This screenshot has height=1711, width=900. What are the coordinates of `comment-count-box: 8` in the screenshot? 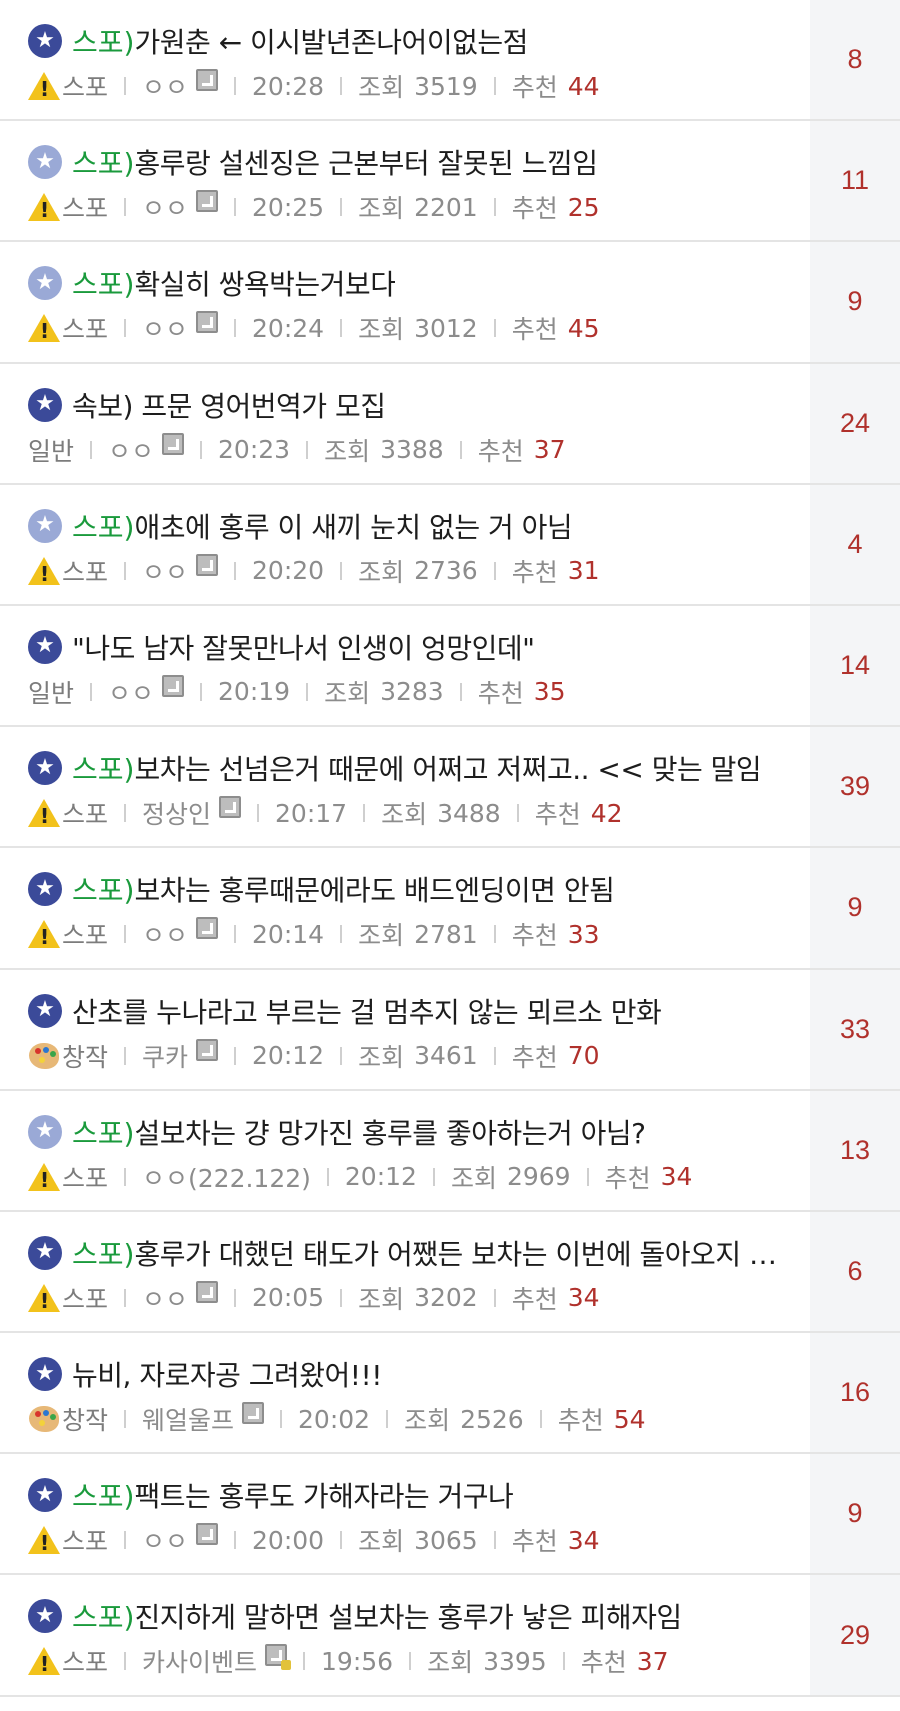 It's located at (855, 60).